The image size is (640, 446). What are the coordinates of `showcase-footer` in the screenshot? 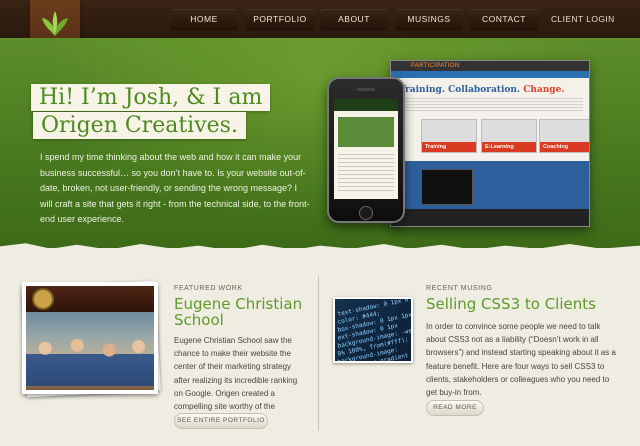 It's located at (490, 217).